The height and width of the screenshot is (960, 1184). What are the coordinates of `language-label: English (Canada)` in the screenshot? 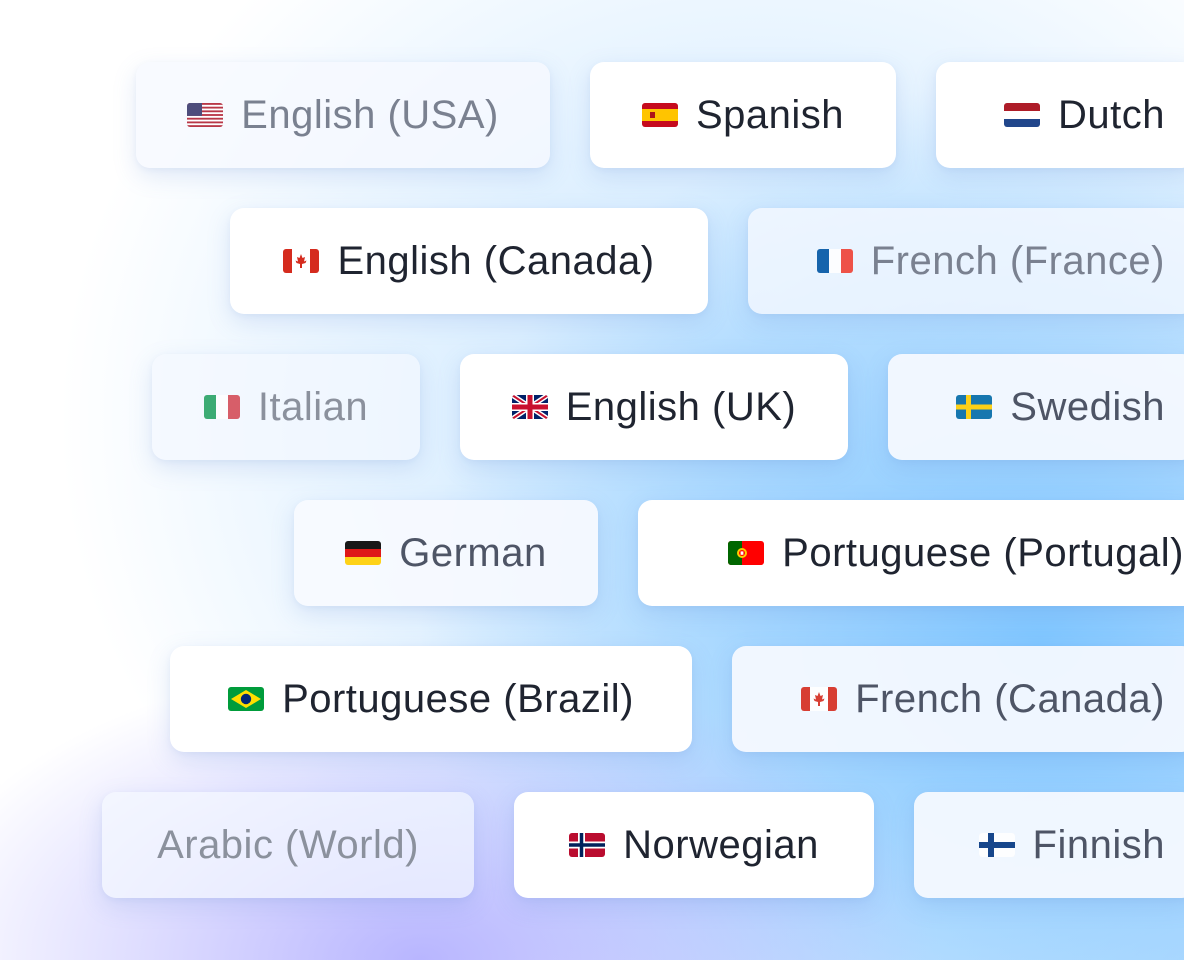 It's located at (496, 260).